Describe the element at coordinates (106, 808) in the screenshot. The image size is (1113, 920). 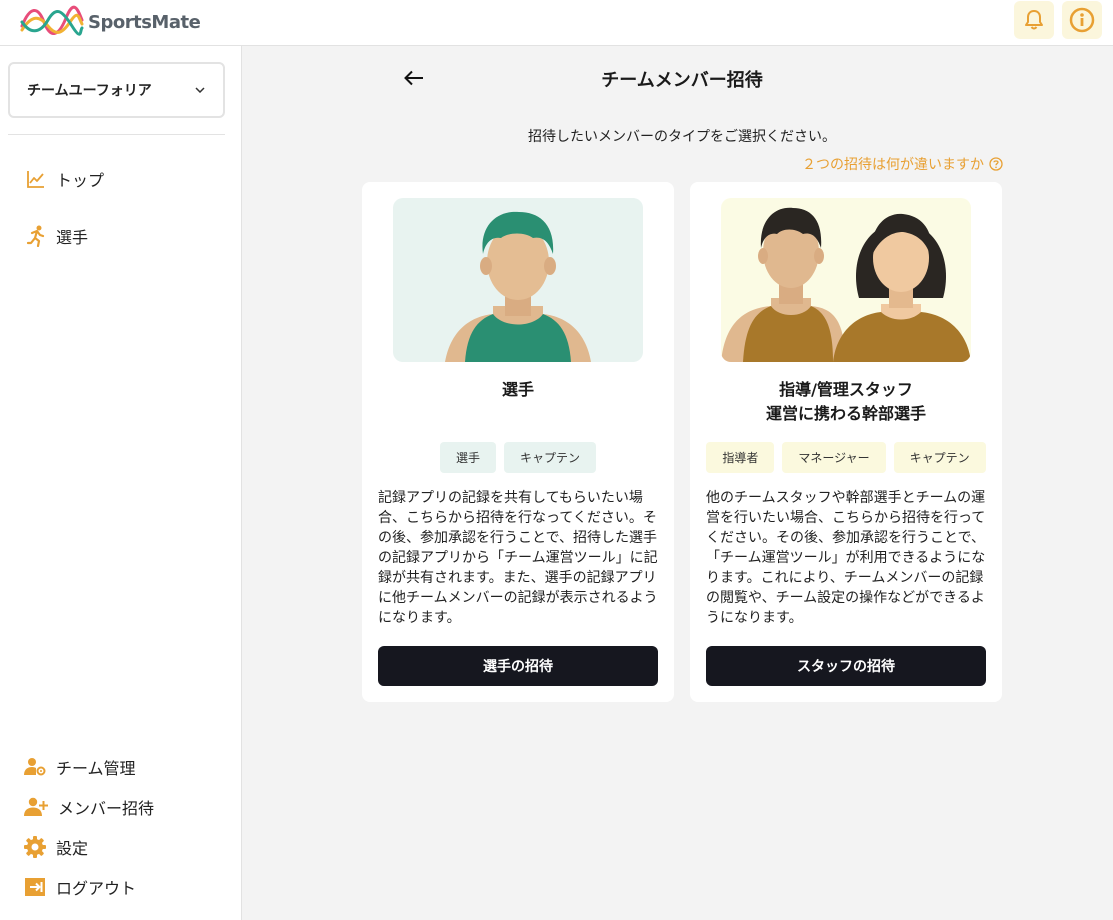
I see `sidebar-item-label: メンバー招待` at that location.